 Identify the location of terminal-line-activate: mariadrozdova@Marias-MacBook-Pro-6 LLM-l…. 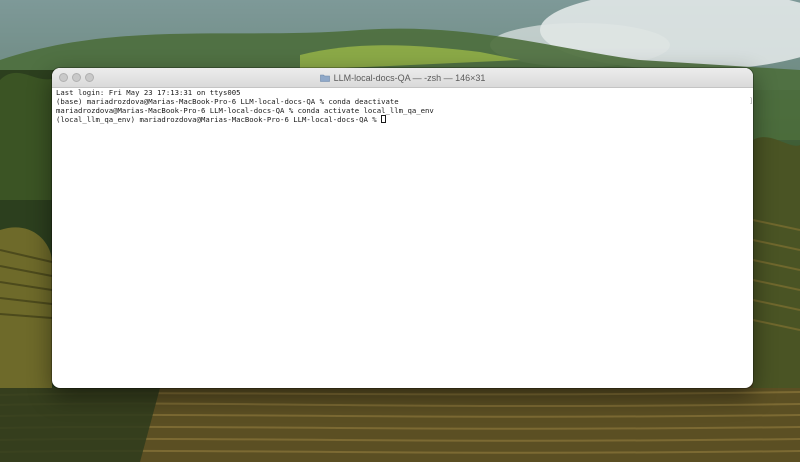
(245, 110).